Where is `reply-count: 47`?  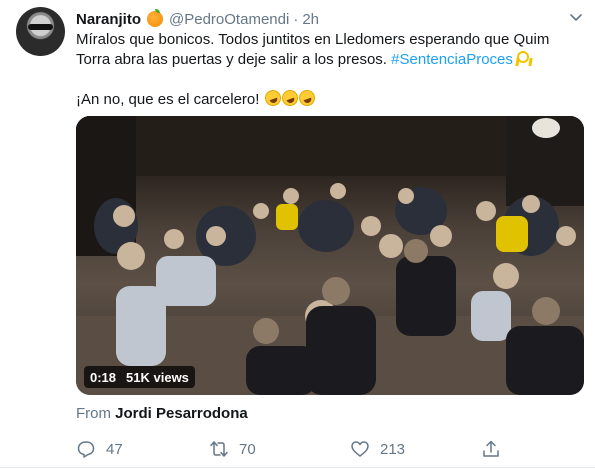 reply-count: 47 is located at coordinates (114, 449).